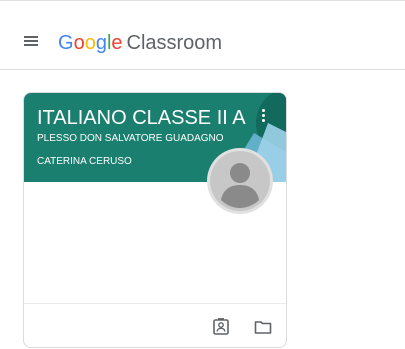 This screenshot has height=349, width=405. I want to click on class-teacher-name: CATERINA CERUSO, so click(84, 162).